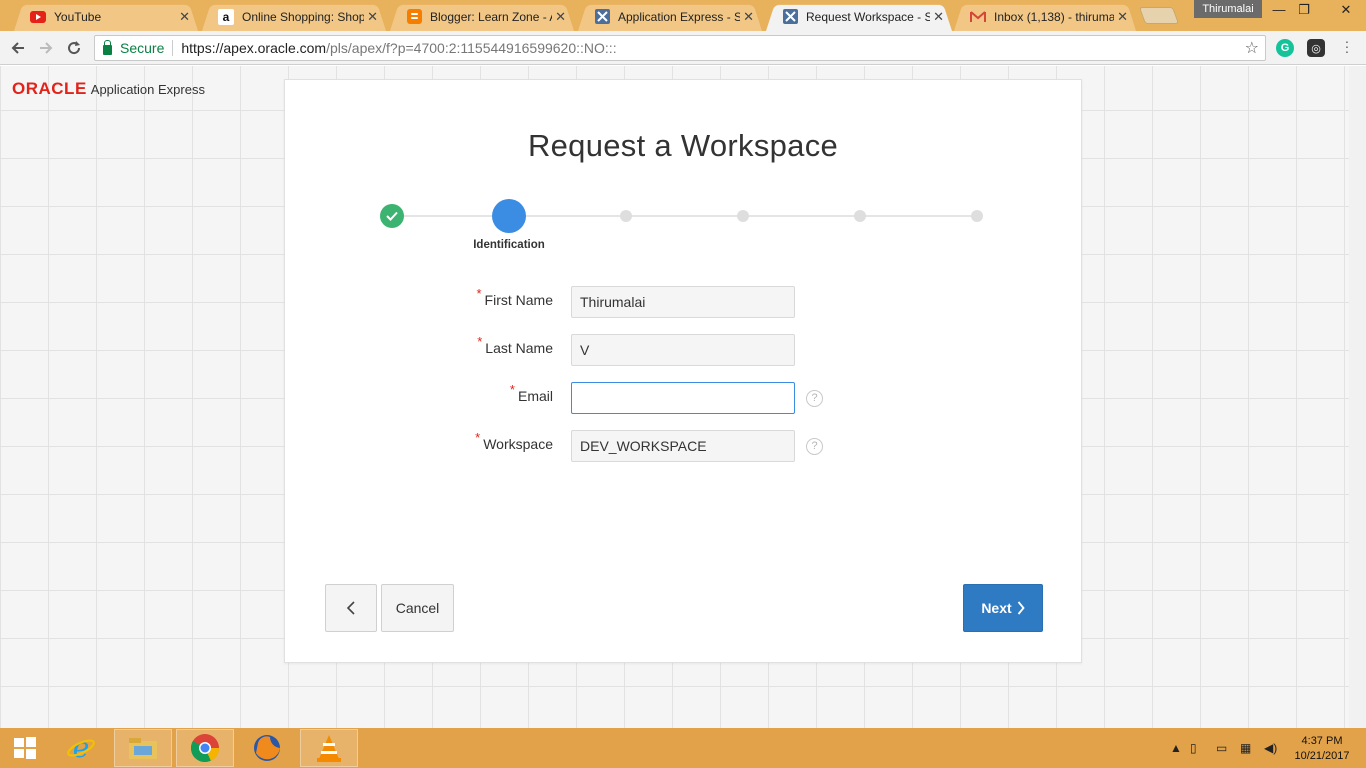 The height and width of the screenshot is (768, 1366). I want to click on chevron-left-icon, so click(350, 608).